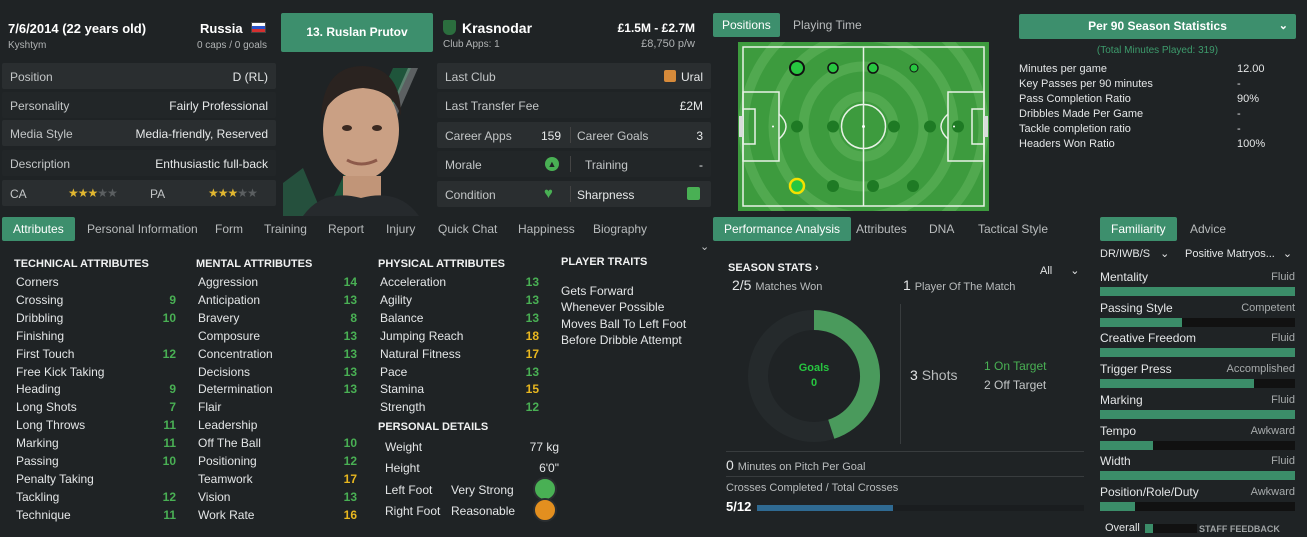  What do you see at coordinates (941, 229) in the screenshot?
I see `tab-dna: DNA` at bounding box center [941, 229].